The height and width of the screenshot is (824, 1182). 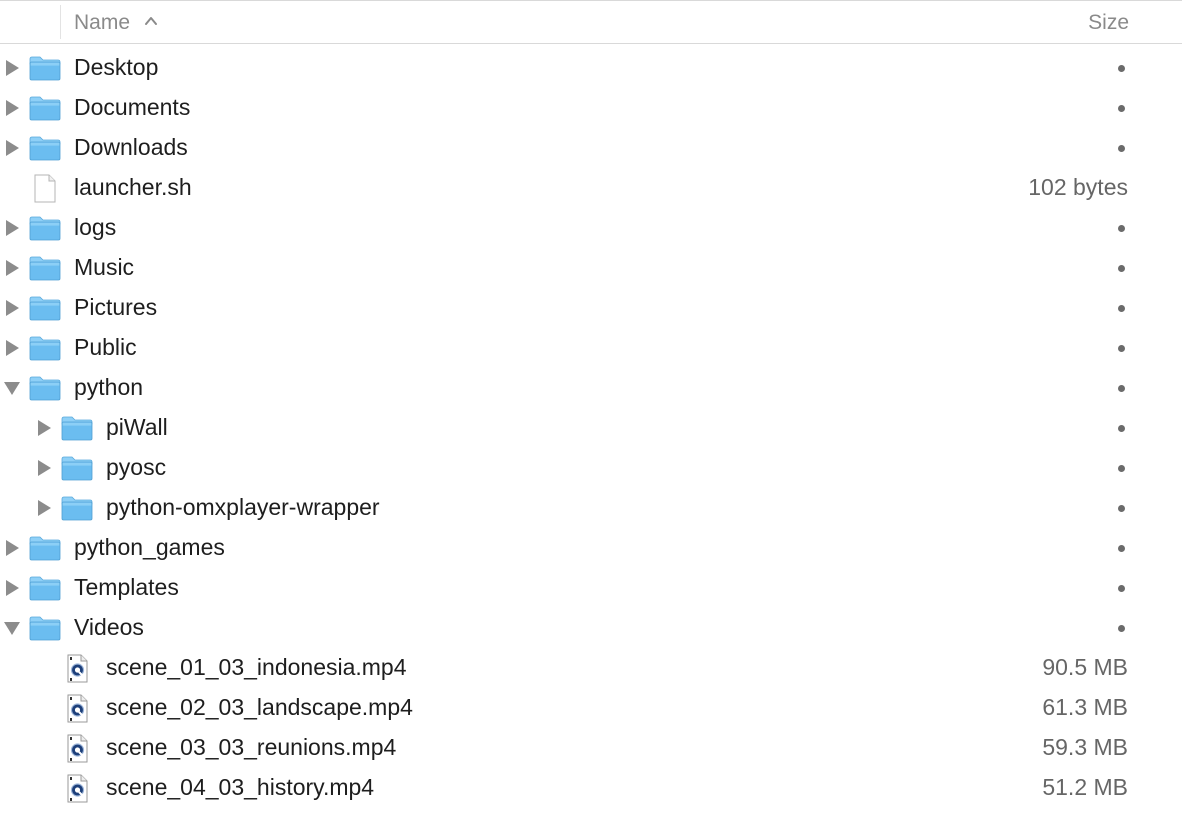 What do you see at coordinates (243, 507) in the screenshot?
I see `file-name: python-omxplayer-wrapper` at bounding box center [243, 507].